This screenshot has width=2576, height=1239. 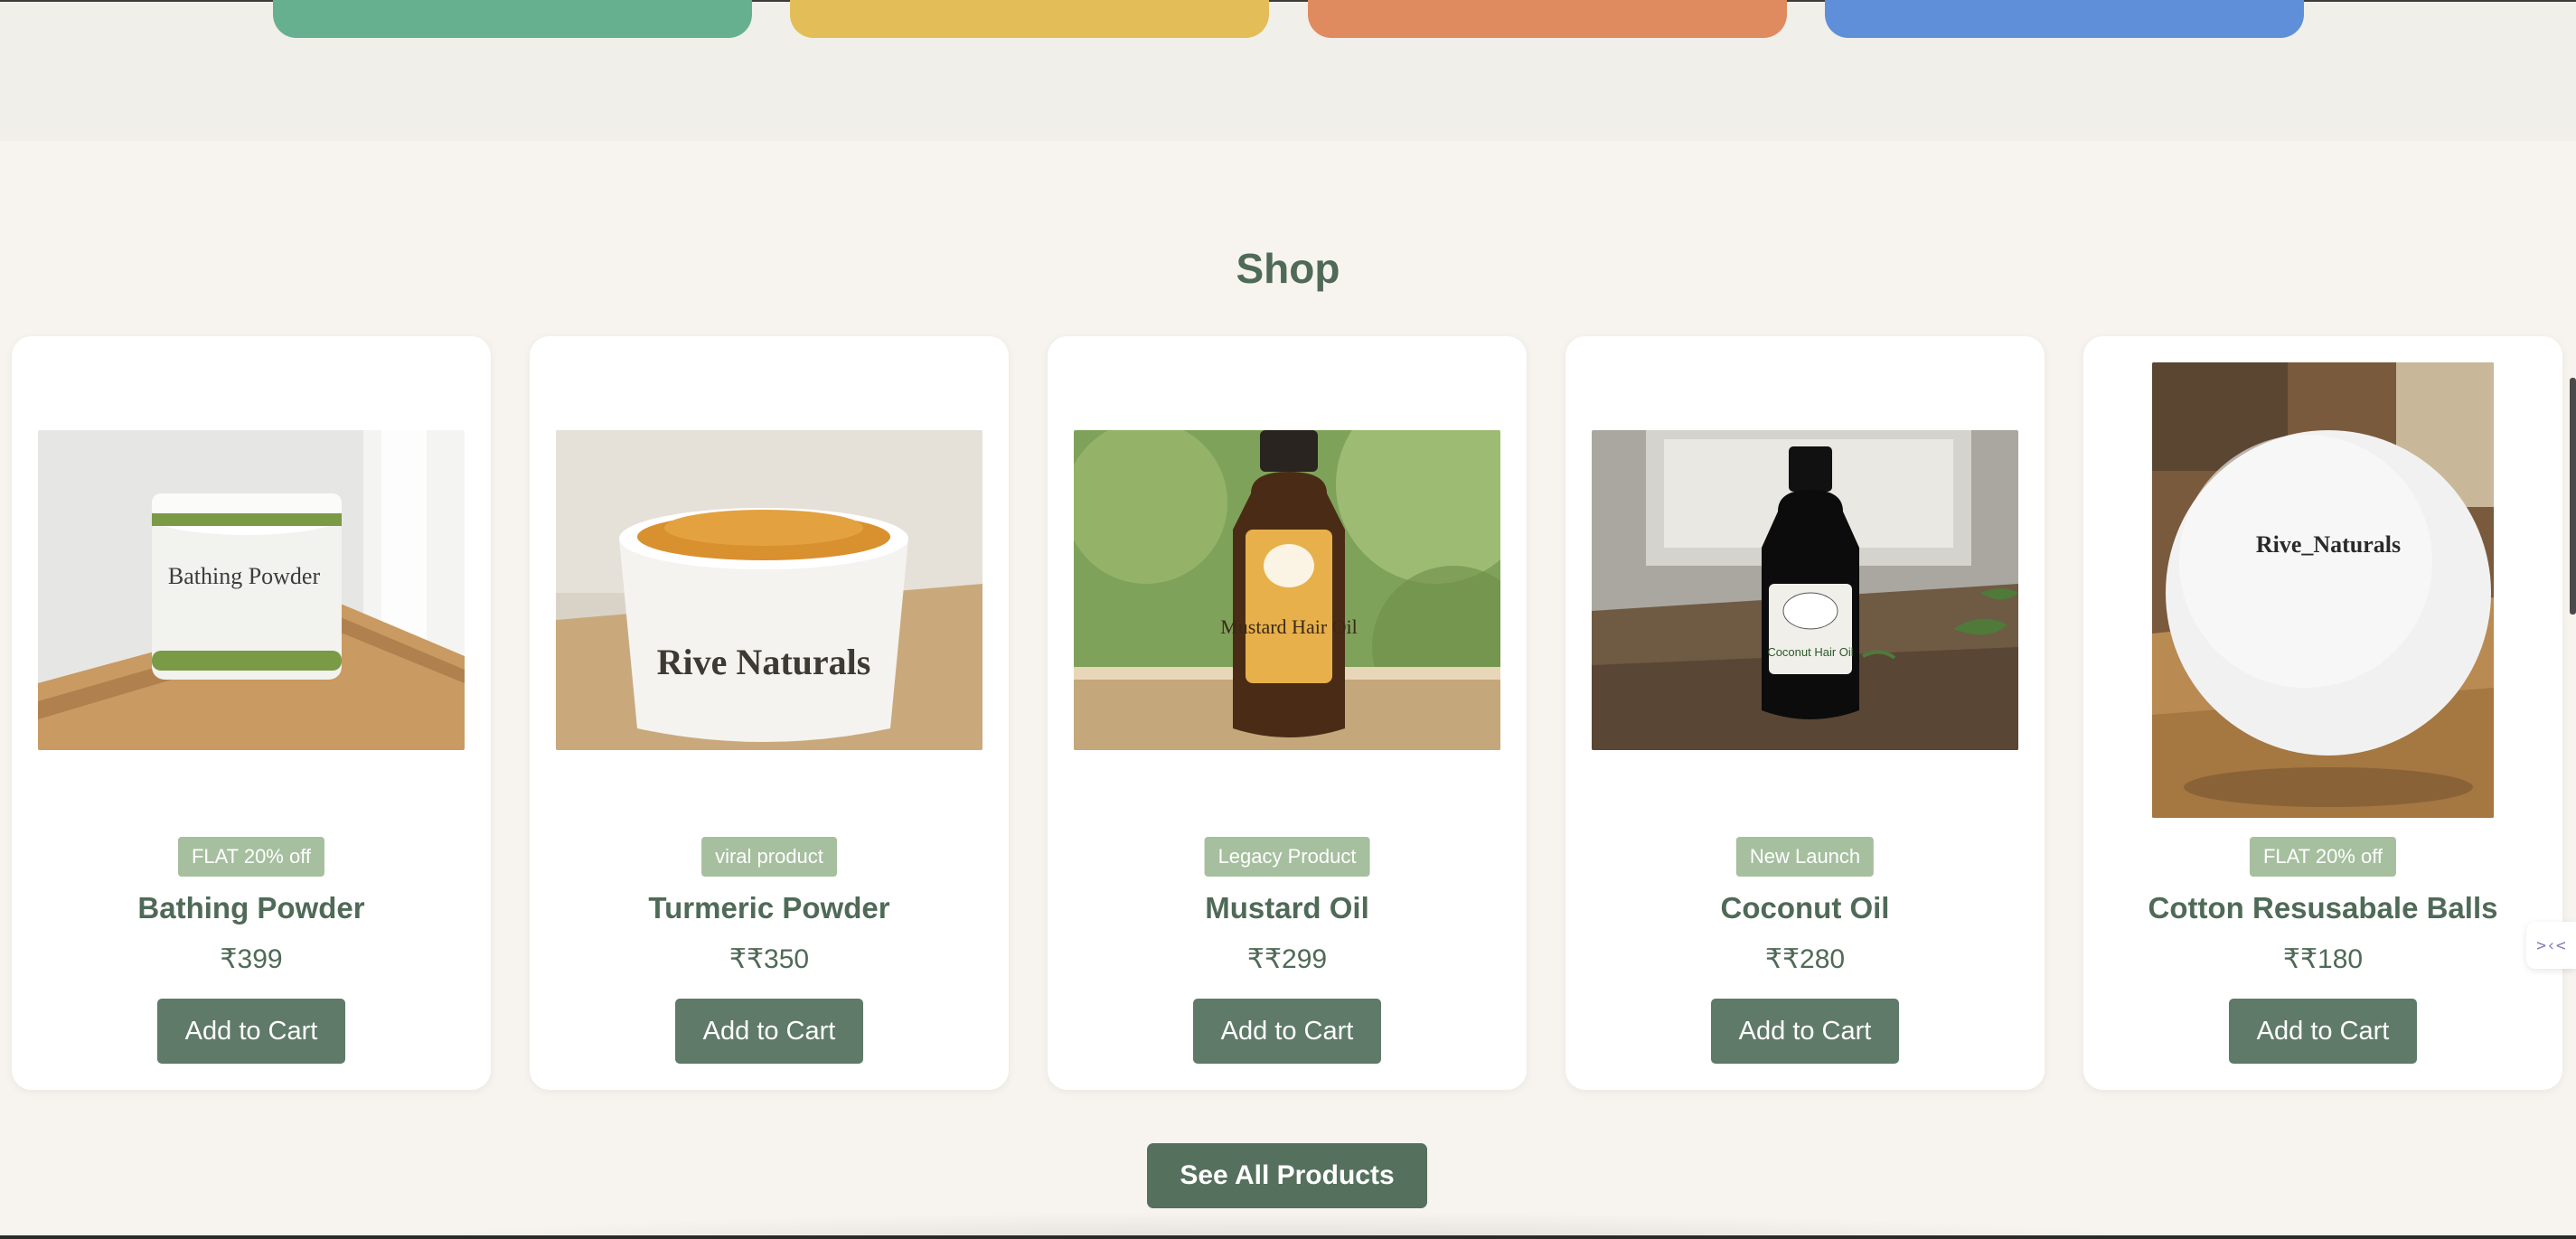 I want to click on category-card-orange, so click(x=1548, y=19).